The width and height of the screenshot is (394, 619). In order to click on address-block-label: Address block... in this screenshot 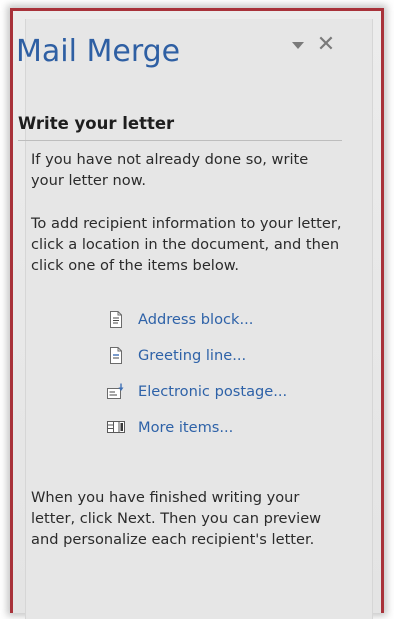, I will do `click(196, 319)`.